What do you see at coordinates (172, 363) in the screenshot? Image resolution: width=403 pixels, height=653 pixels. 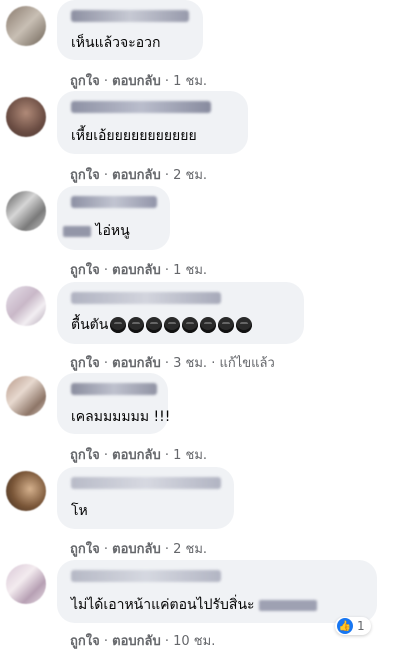 I see `comment-actions: ถูกใจ · ตอบกลับ · 3 ชม. · แก้ไขแล้ว` at bounding box center [172, 363].